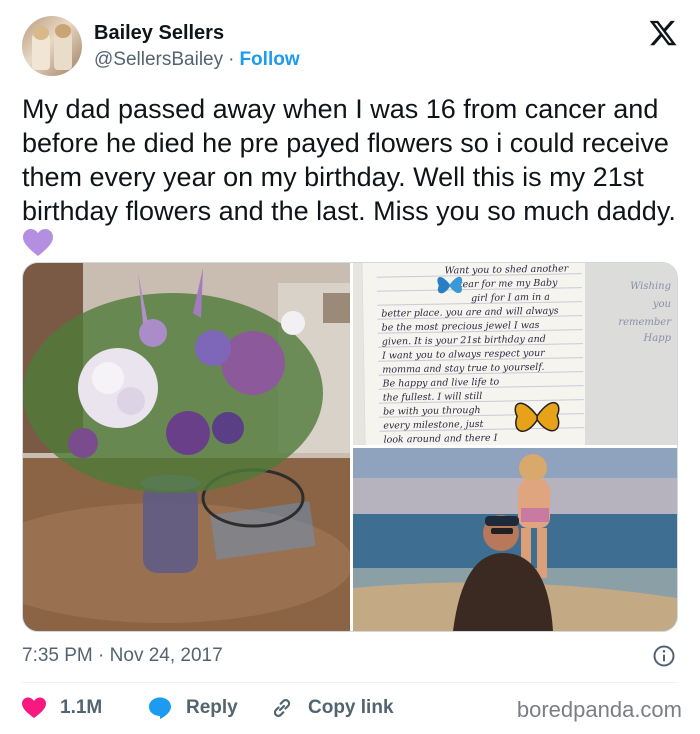  Describe the element at coordinates (38, 242) in the screenshot. I see `purple-heart-icon` at that location.